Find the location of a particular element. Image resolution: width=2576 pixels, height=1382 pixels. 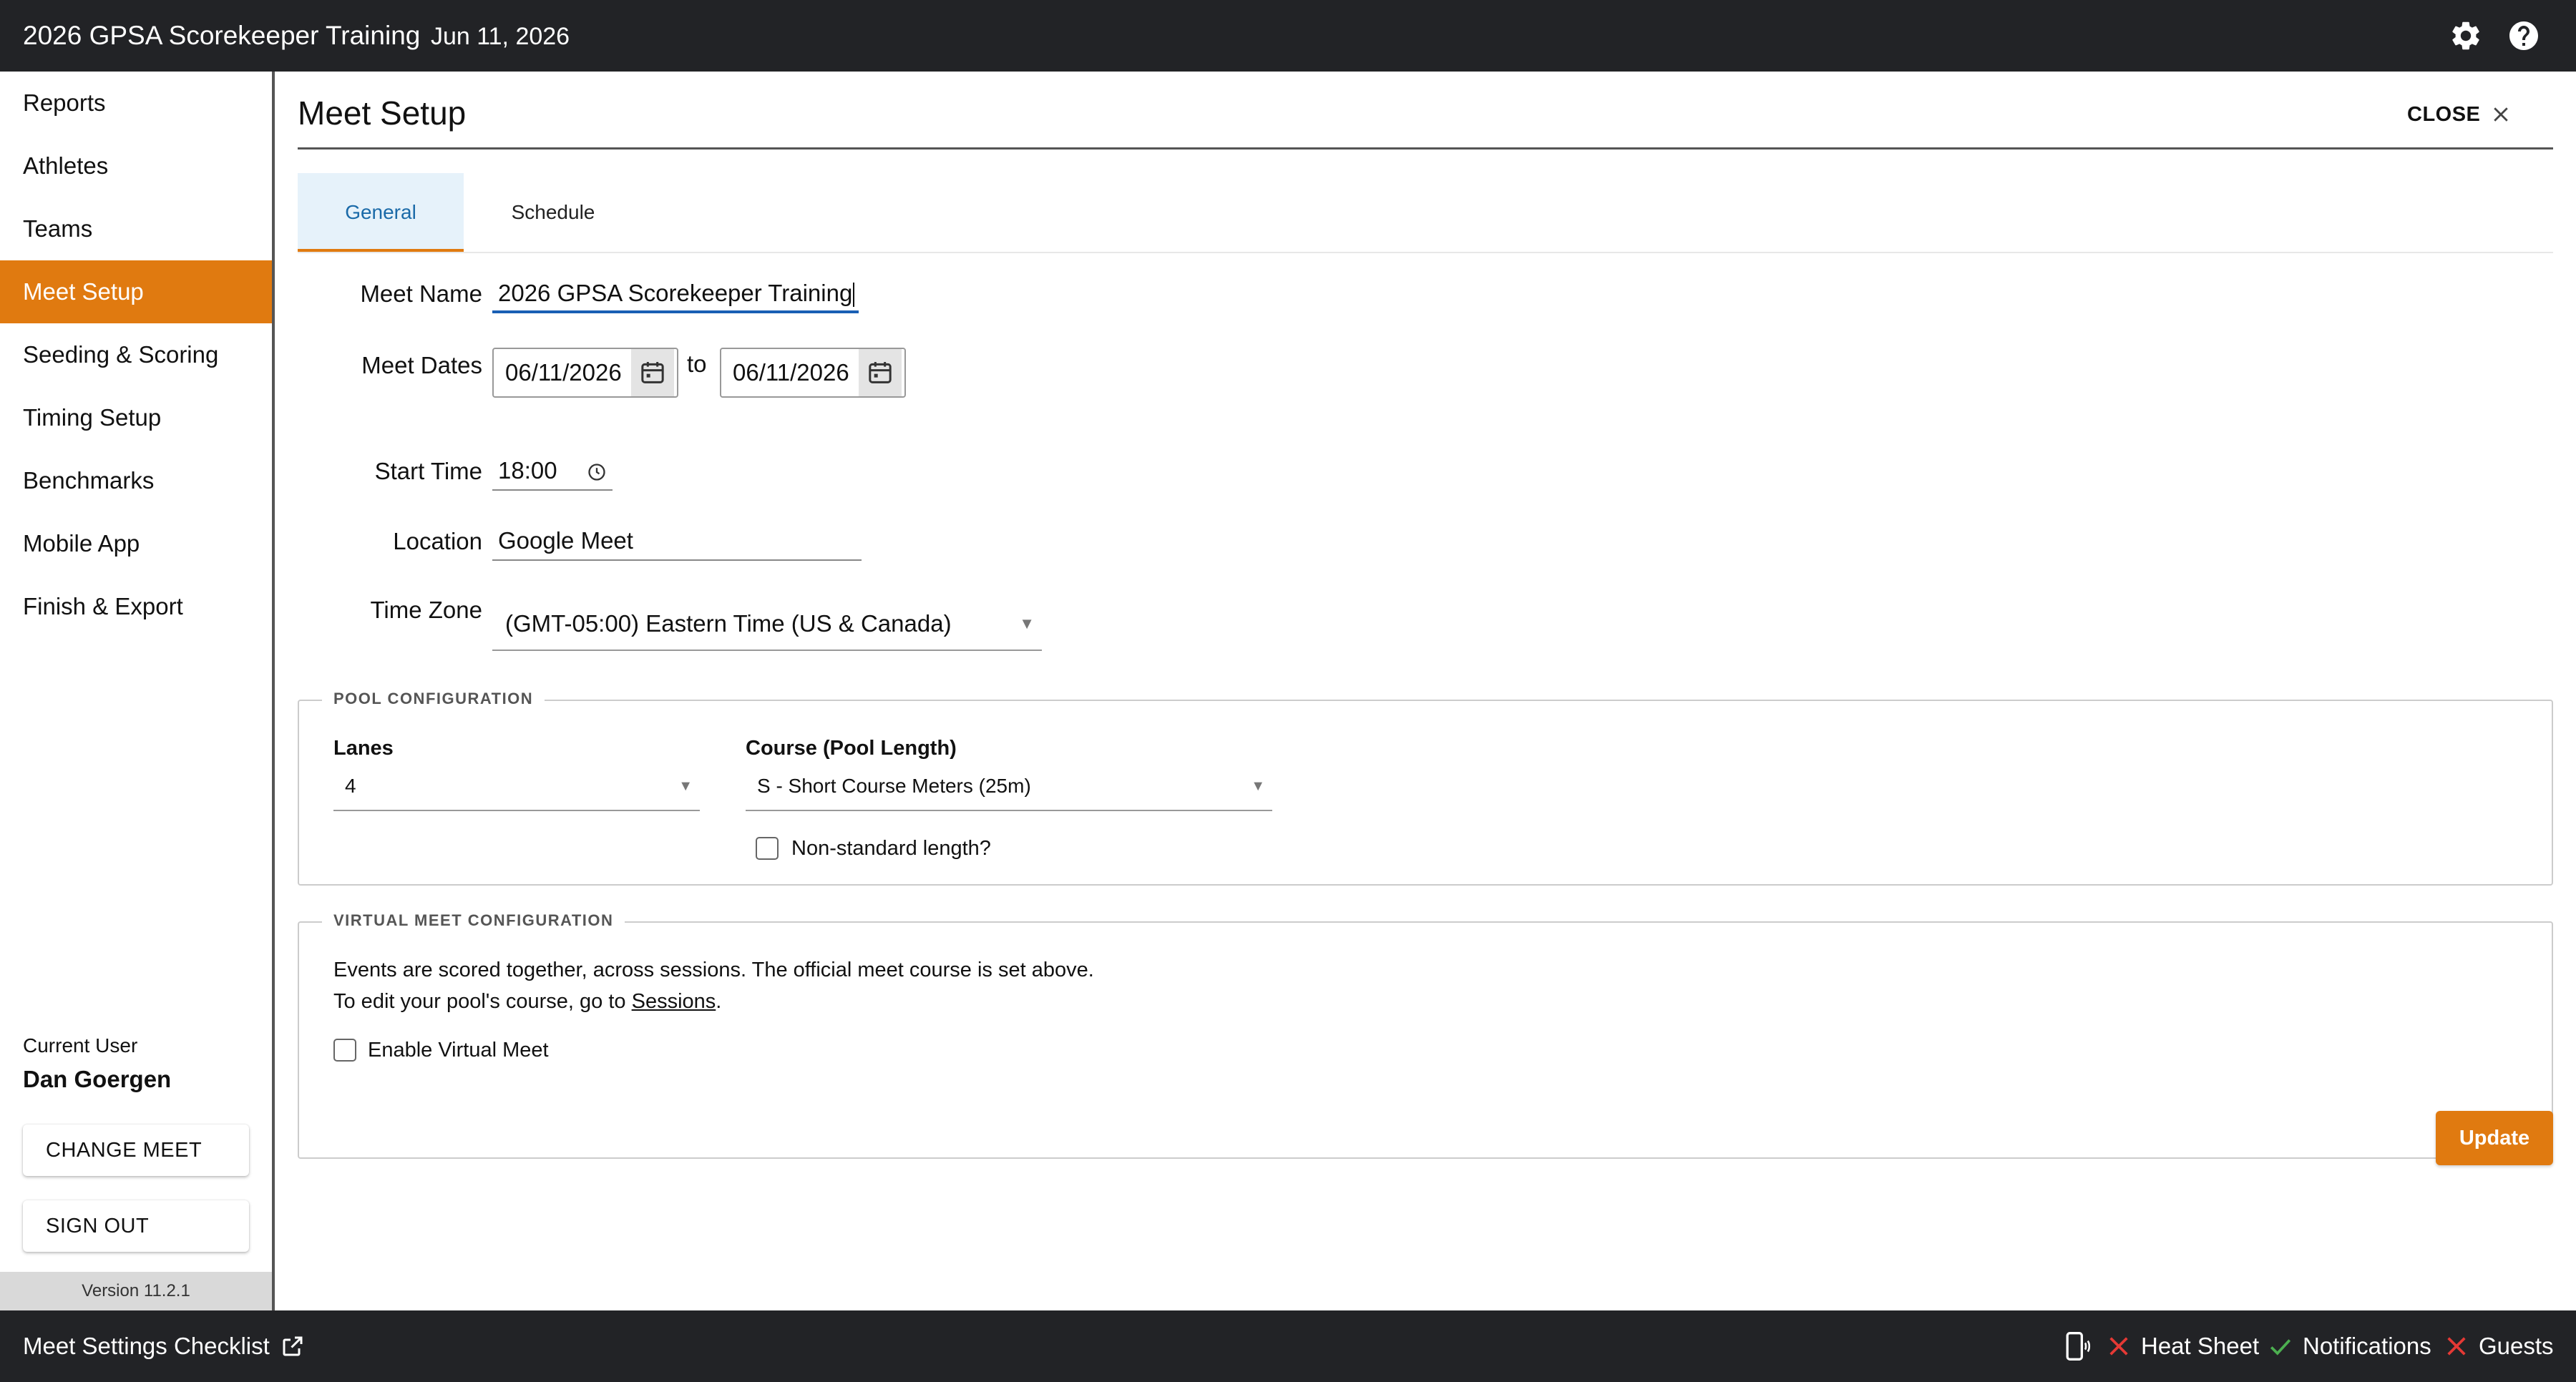

close-label: CLOSE is located at coordinates (2444, 114).